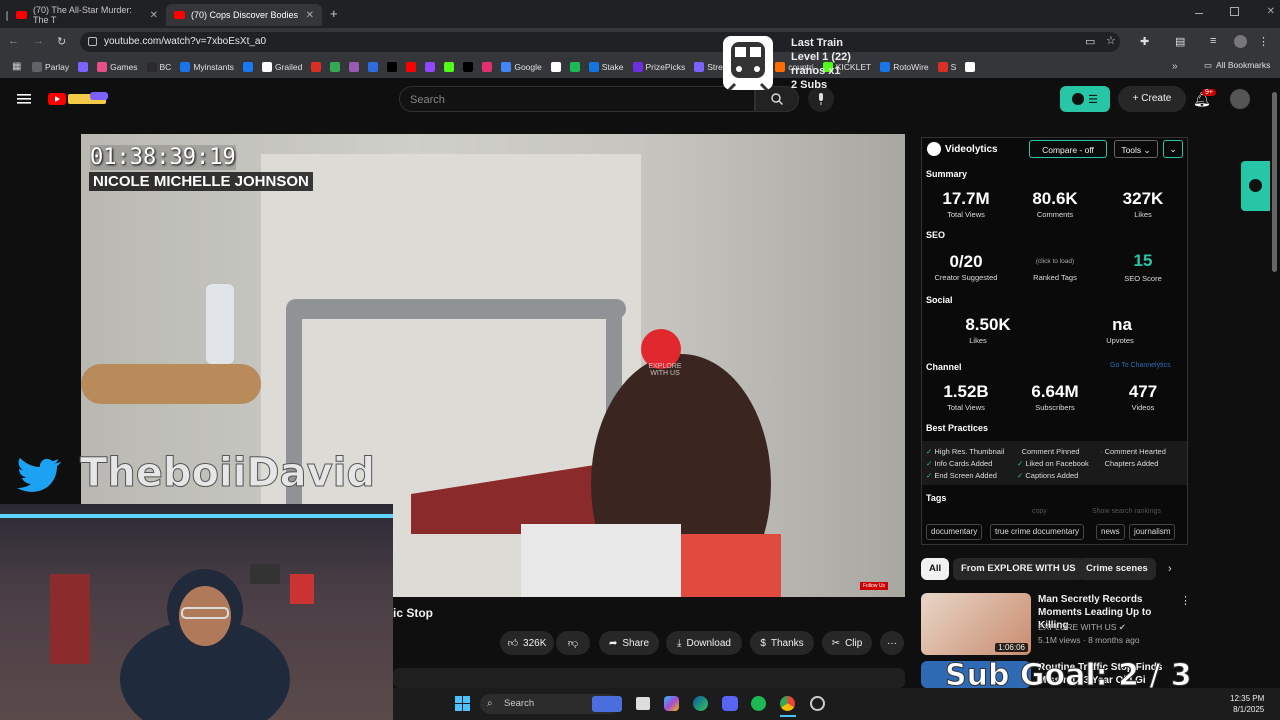 This screenshot has width=1280, height=720. I want to click on chrome-icon, so click(787, 703).